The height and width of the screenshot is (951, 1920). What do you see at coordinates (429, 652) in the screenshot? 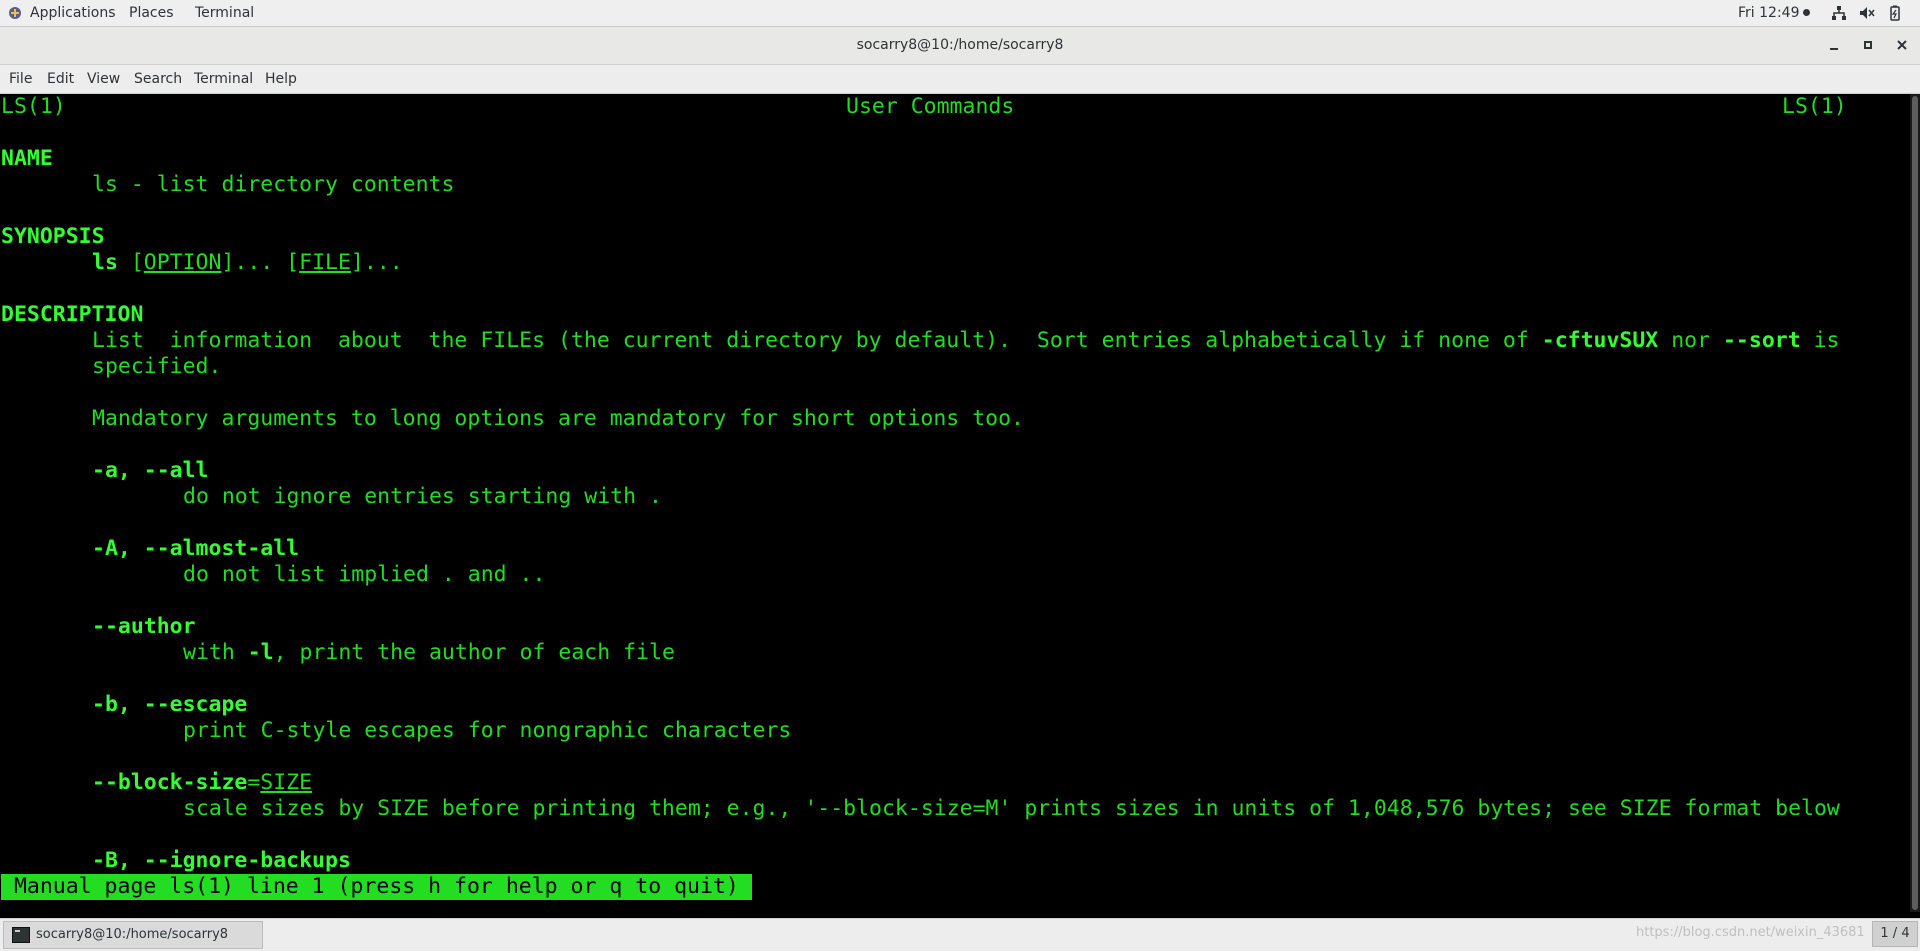
I see `option-author-desc: with -l, print the author of each file` at bounding box center [429, 652].